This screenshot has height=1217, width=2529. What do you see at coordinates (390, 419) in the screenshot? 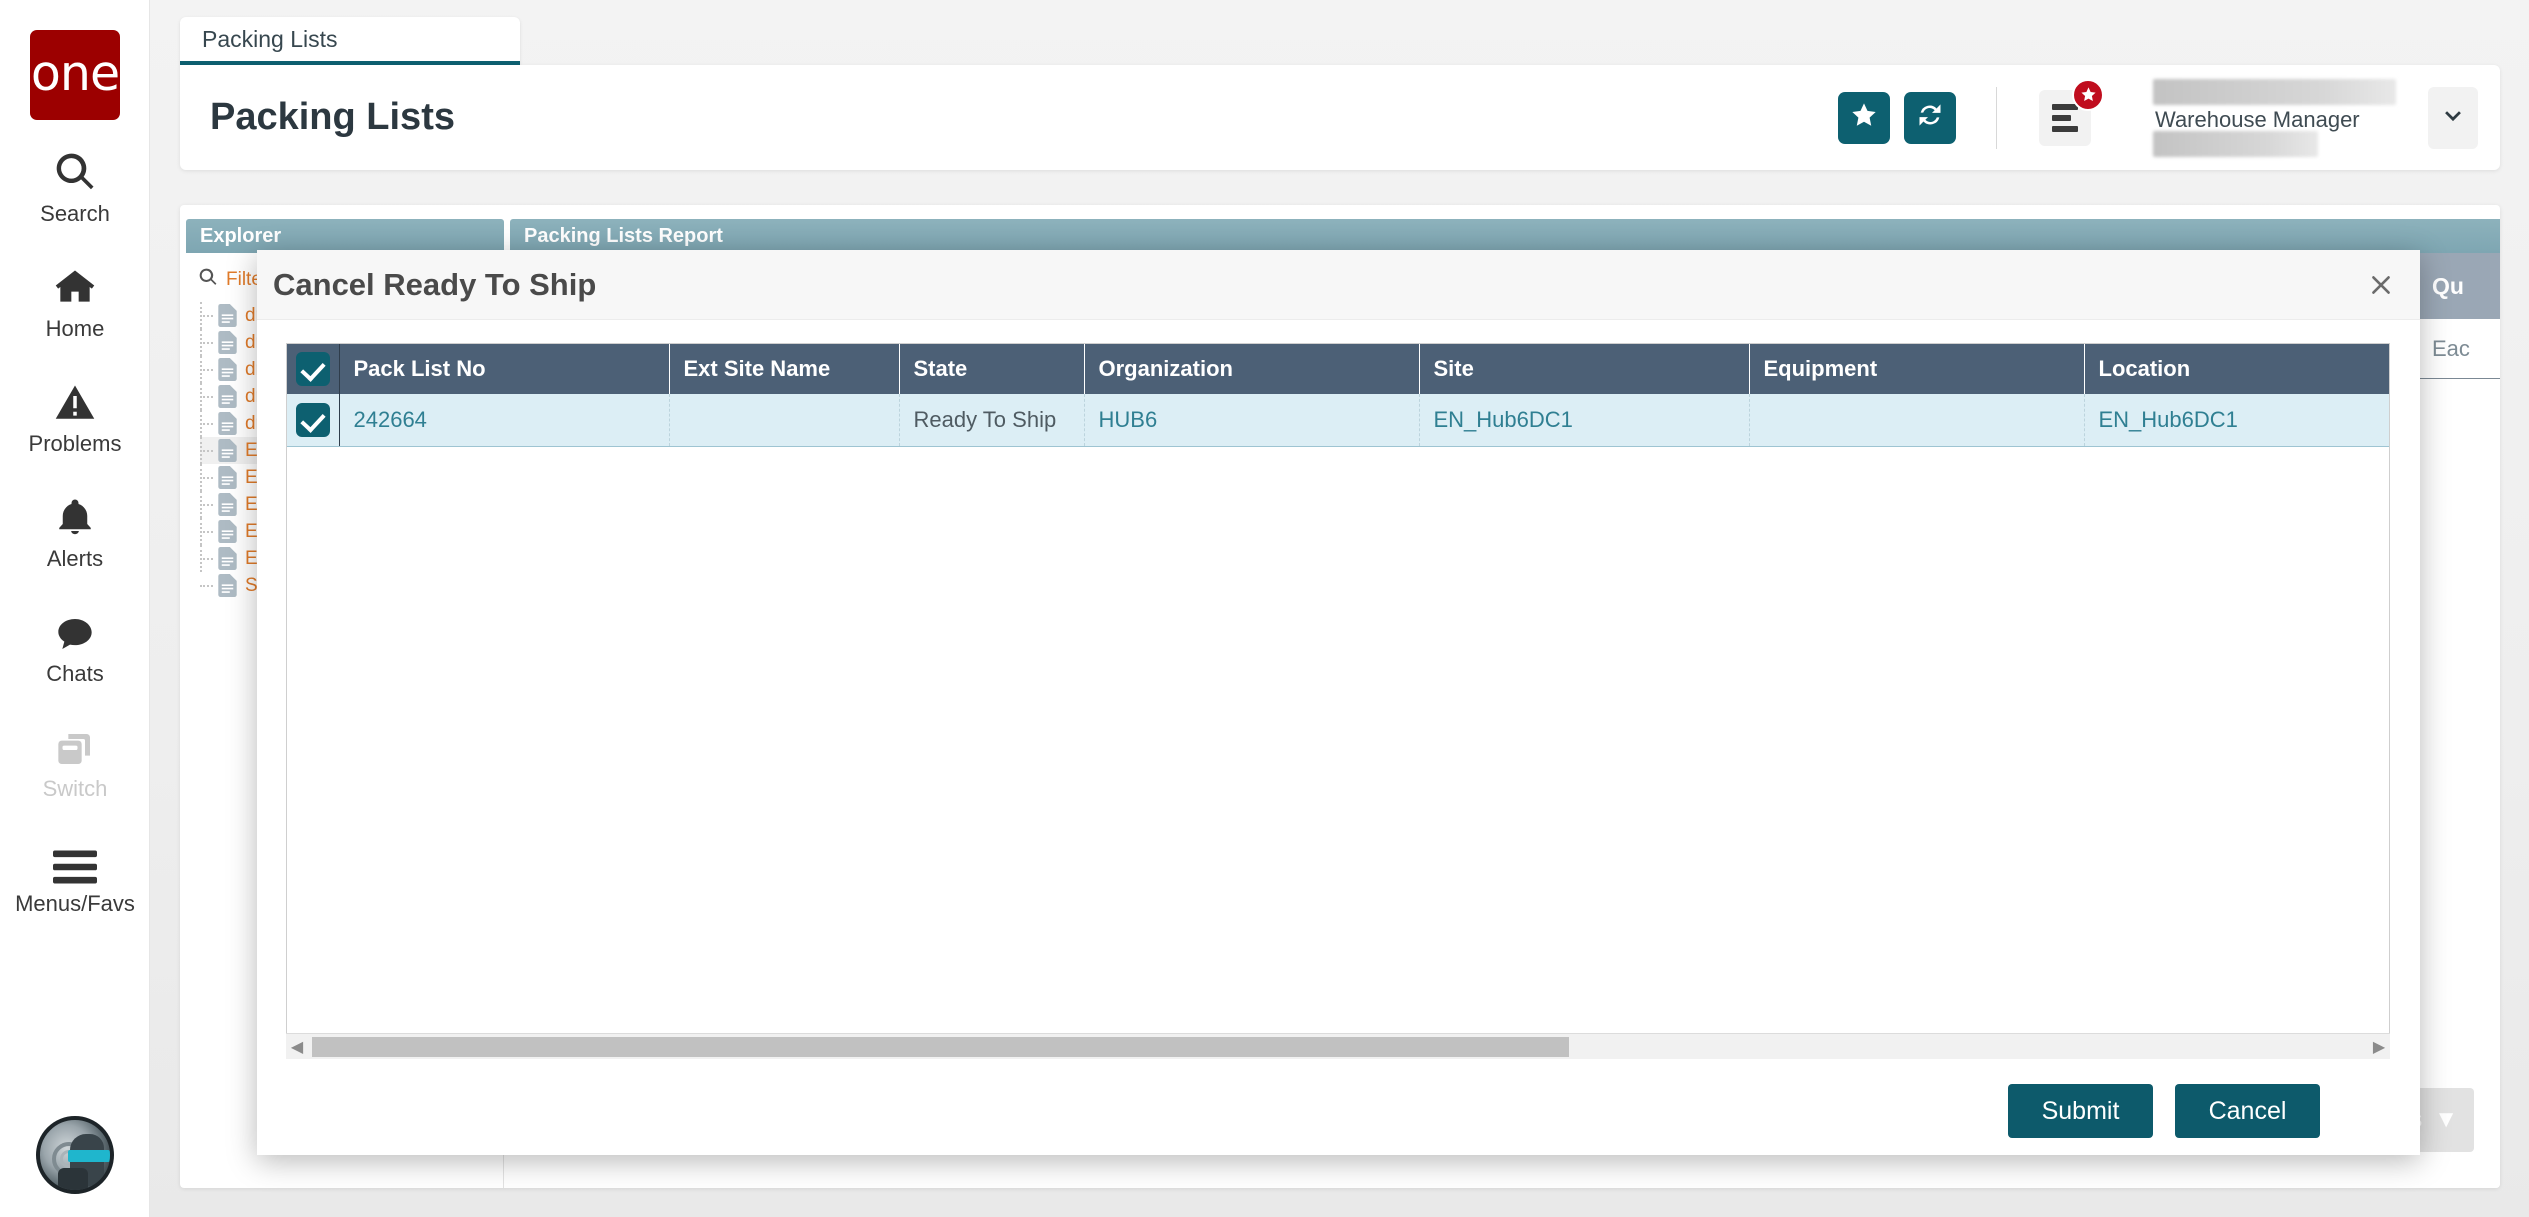
I see `pack-list-no-link: 242664` at bounding box center [390, 419].